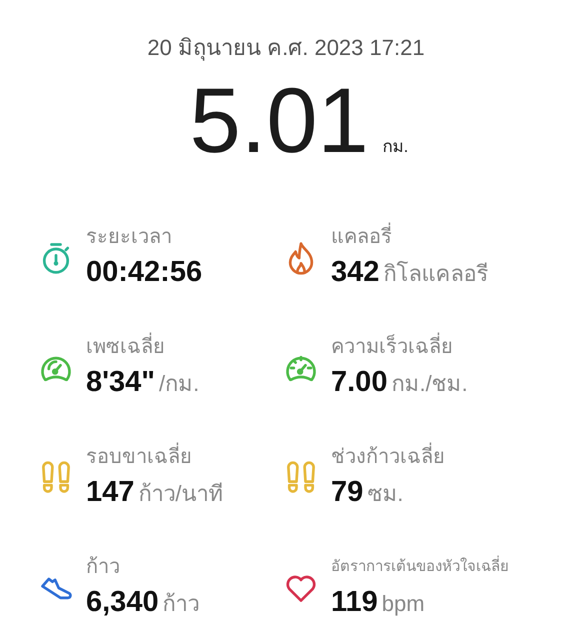 This screenshot has width=568, height=640. I want to click on stat-label: ช่วงก้าวเฉลี่ย, so click(388, 456).